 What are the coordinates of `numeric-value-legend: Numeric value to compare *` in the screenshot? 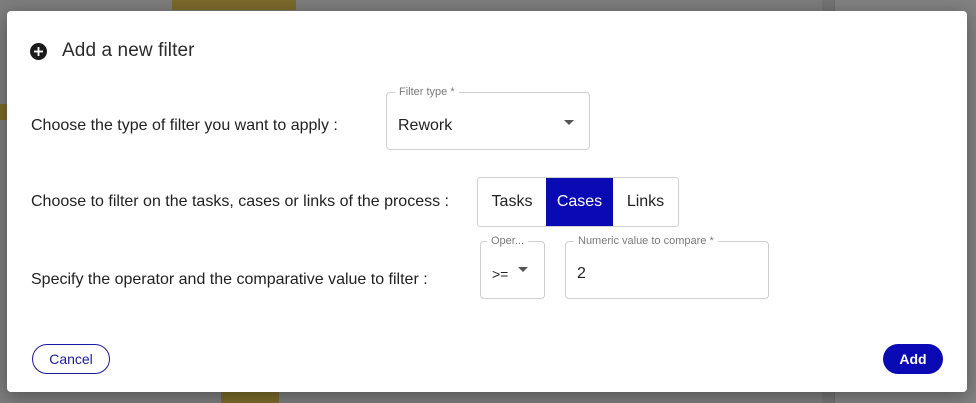 It's located at (646, 241).